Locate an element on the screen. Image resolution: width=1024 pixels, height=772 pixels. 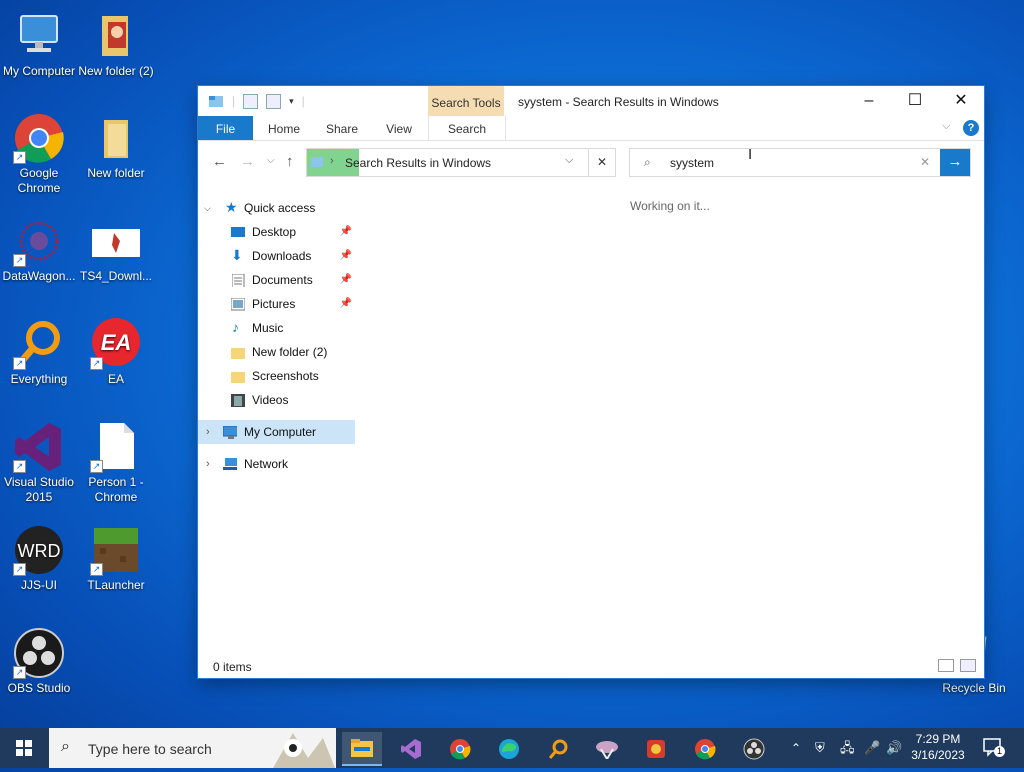
nav-item-desktop: Desktop 📌 is located at coordinates (276, 232).